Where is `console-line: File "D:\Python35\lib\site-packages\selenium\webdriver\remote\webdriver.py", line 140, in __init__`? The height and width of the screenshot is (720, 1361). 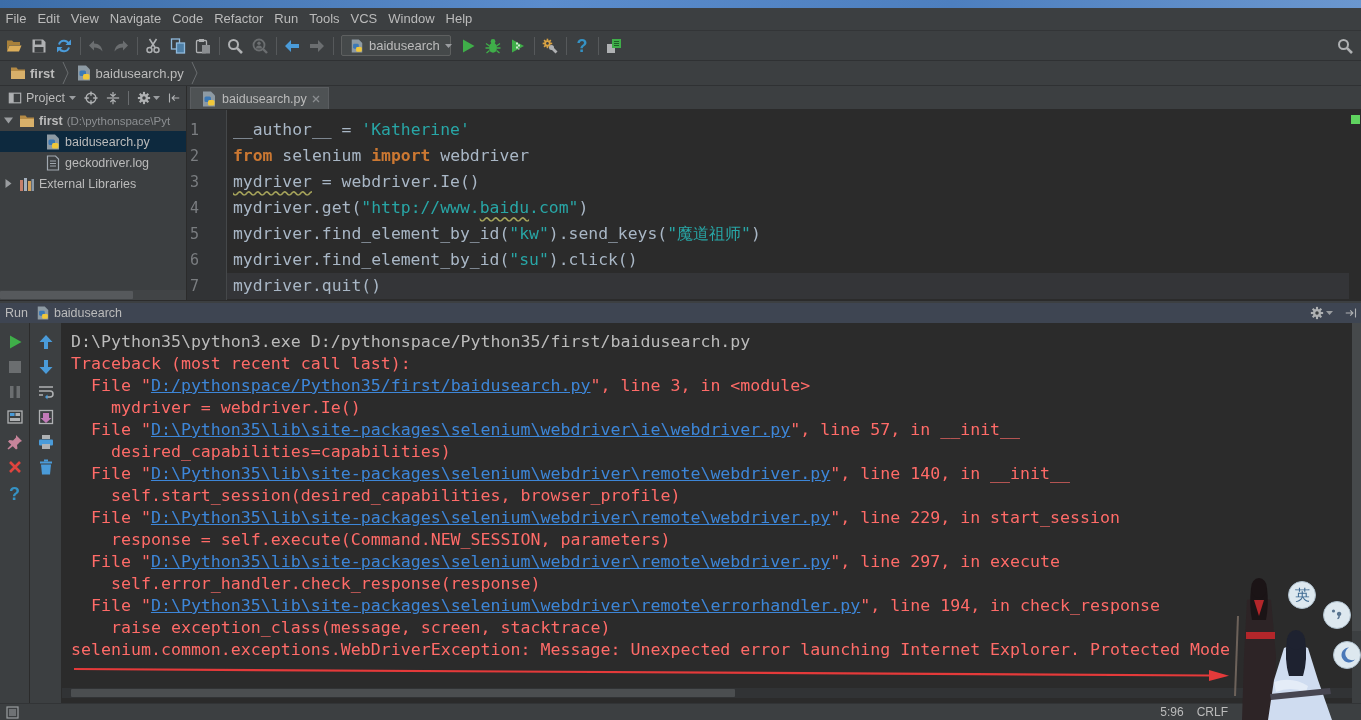
console-line: File "D:\Python35\lib\site-packages\selenium\webdriver\remote\webdriver.py", line 140, in __init__ is located at coordinates (580, 474).